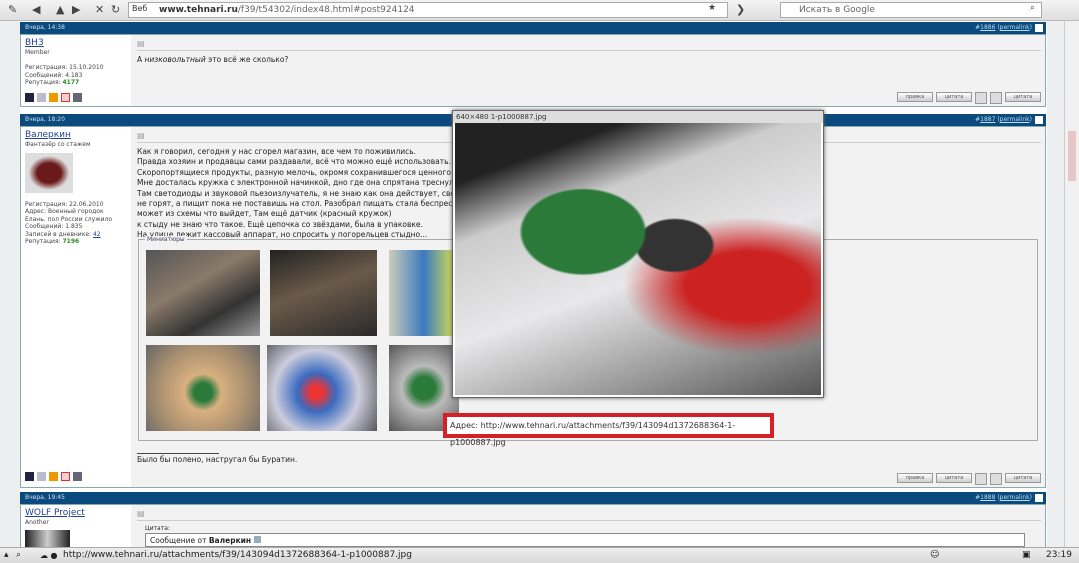 This screenshot has height=563, width=1079. What do you see at coordinates (64, 211) in the screenshot?
I see `address: Адрес: Военный городок` at bounding box center [64, 211].